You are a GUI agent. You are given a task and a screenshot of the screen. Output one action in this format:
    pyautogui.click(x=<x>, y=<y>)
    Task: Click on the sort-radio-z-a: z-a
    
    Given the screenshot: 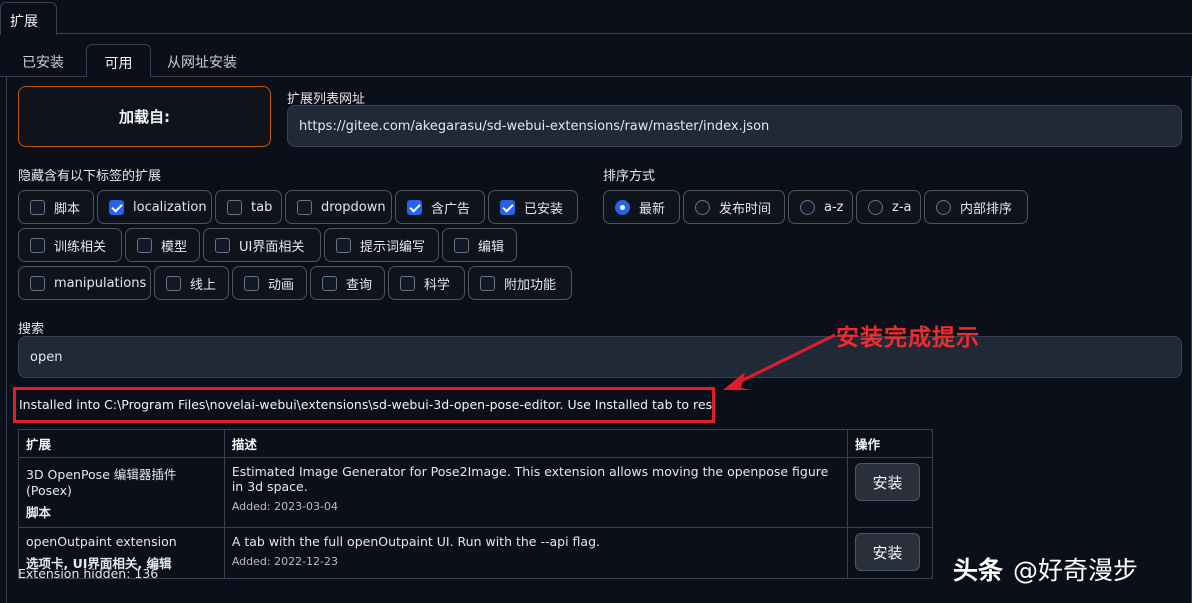 What is the action you would take?
    pyautogui.click(x=888, y=207)
    